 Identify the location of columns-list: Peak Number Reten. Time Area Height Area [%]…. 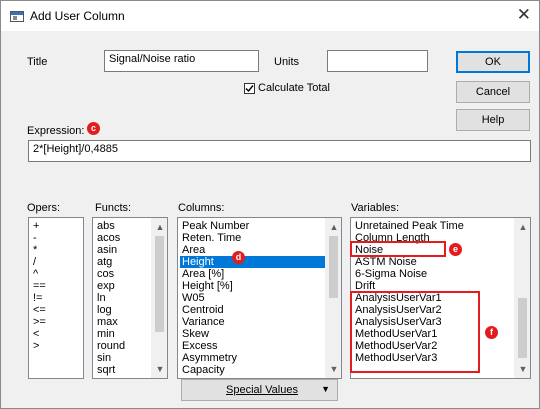
(259, 298).